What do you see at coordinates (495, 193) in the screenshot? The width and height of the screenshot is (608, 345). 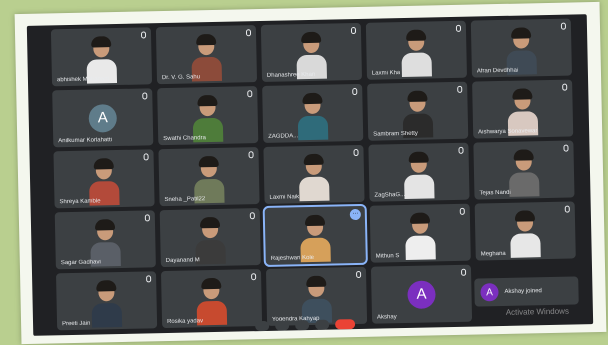 I see `participant-name: Tejas Nandi` at bounding box center [495, 193].